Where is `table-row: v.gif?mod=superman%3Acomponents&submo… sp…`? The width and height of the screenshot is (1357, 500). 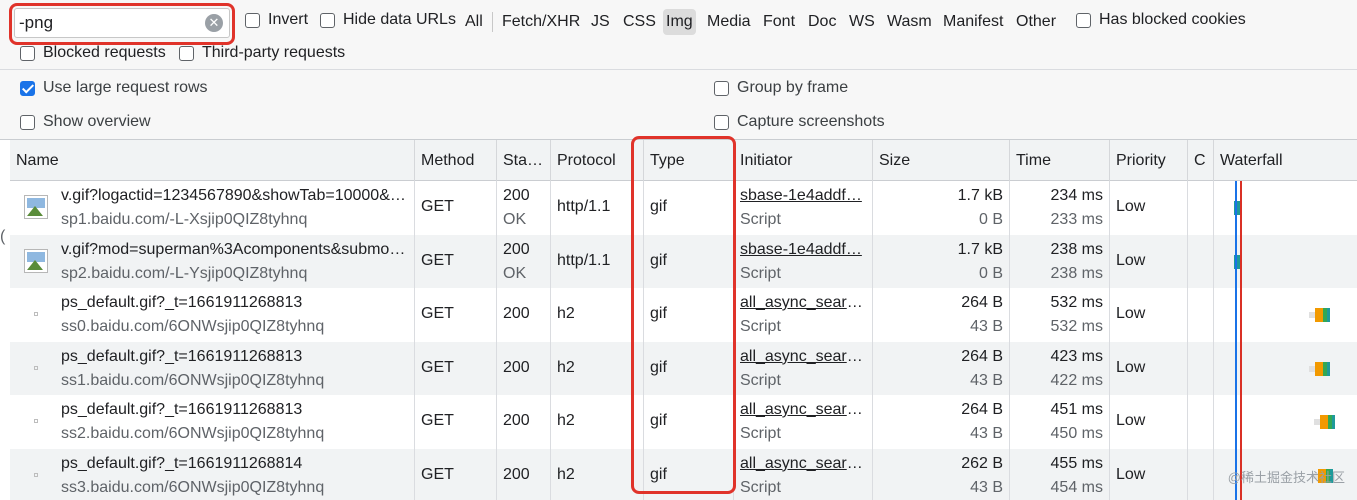
table-row: v.gif?mod=superman%3Acomponents&submo… sp… is located at coordinates (683, 261).